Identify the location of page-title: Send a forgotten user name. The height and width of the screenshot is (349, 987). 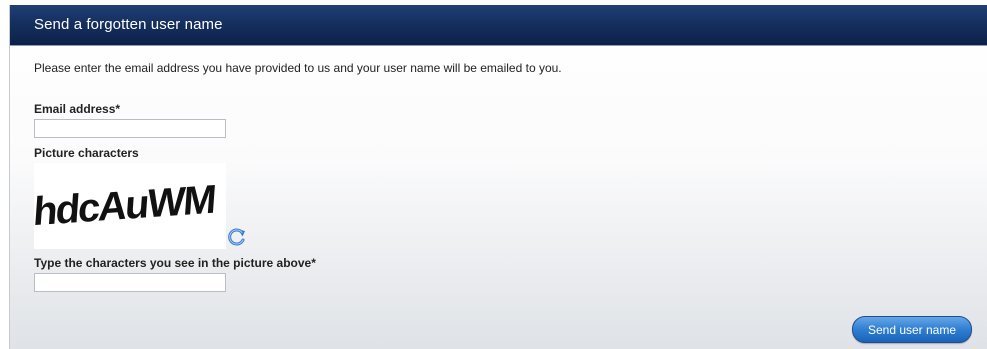
(128, 24).